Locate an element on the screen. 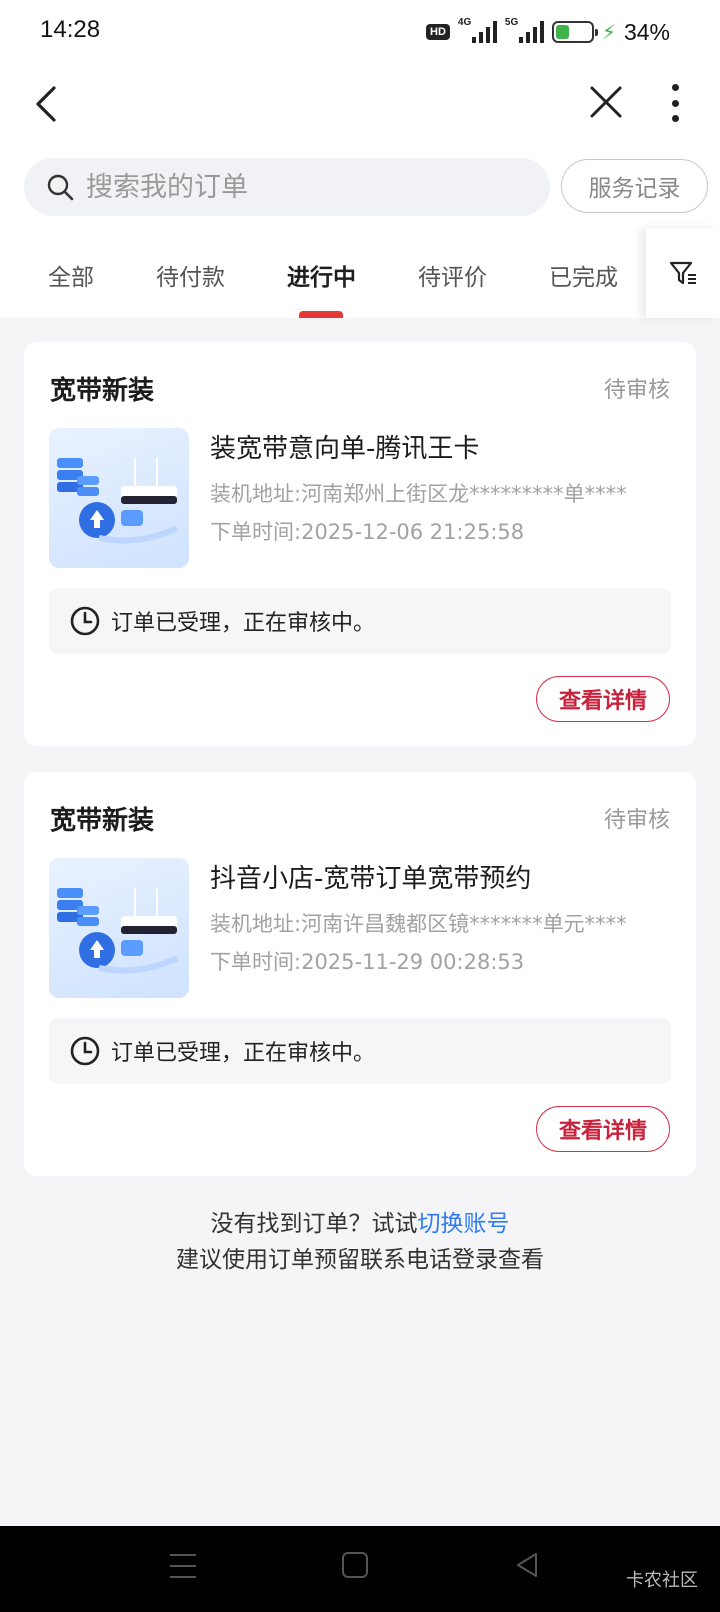  battery-percent: 34% is located at coordinates (646, 31).